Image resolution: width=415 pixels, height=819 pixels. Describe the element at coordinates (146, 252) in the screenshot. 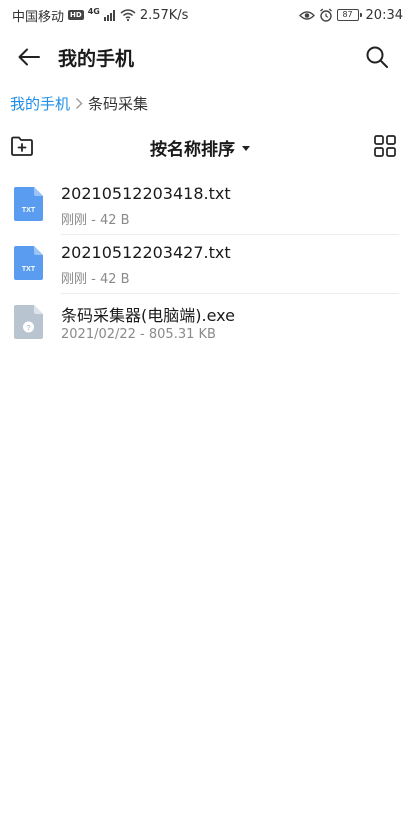

I see `file-name: 20210512203427.txt` at that location.